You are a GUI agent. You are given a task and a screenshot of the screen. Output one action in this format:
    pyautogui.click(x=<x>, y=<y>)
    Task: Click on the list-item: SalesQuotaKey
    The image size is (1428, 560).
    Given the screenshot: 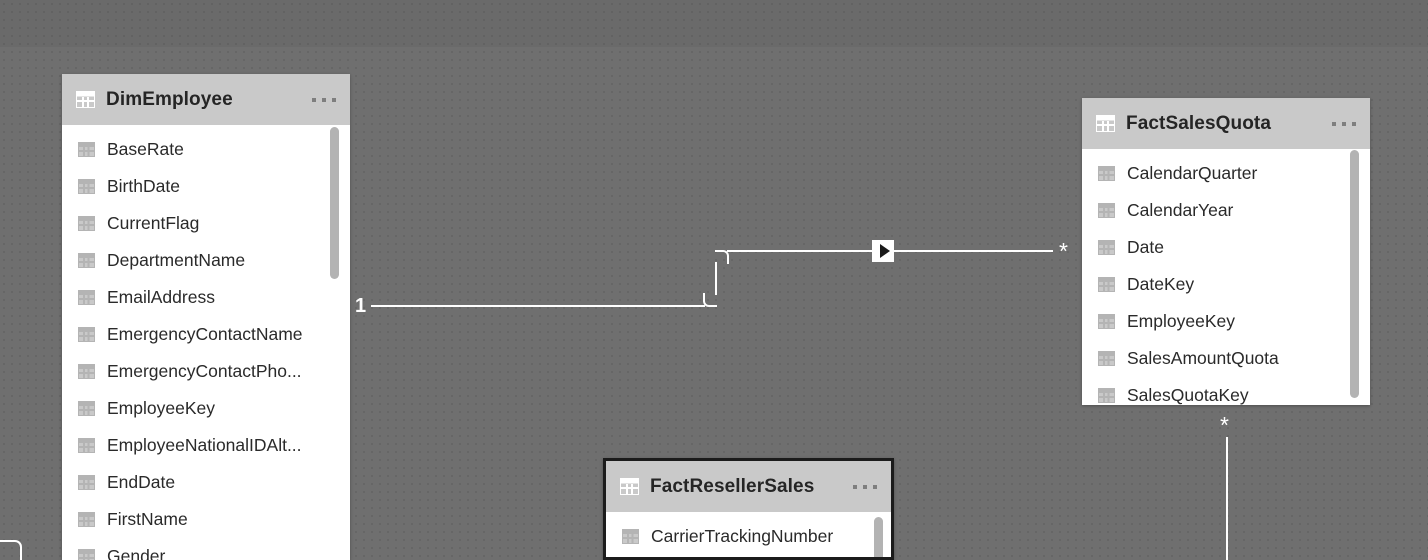 What is the action you would take?
    pyautogui.click(x=1226, y=391)
    